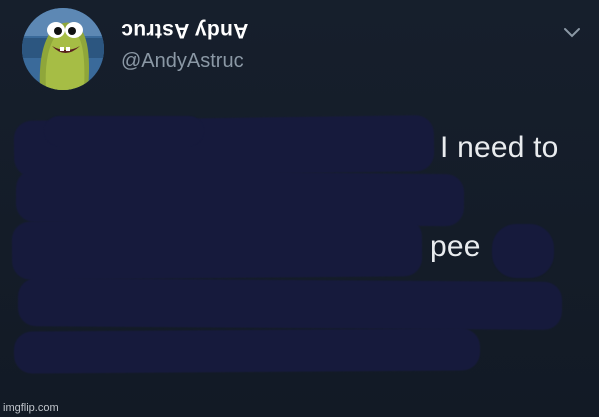 The width and height of the screenshot is (599, 417). Describe the element at coordinates (182, 61) in the screenshot. I see `user-handle: @AndyAstruc` at that location.